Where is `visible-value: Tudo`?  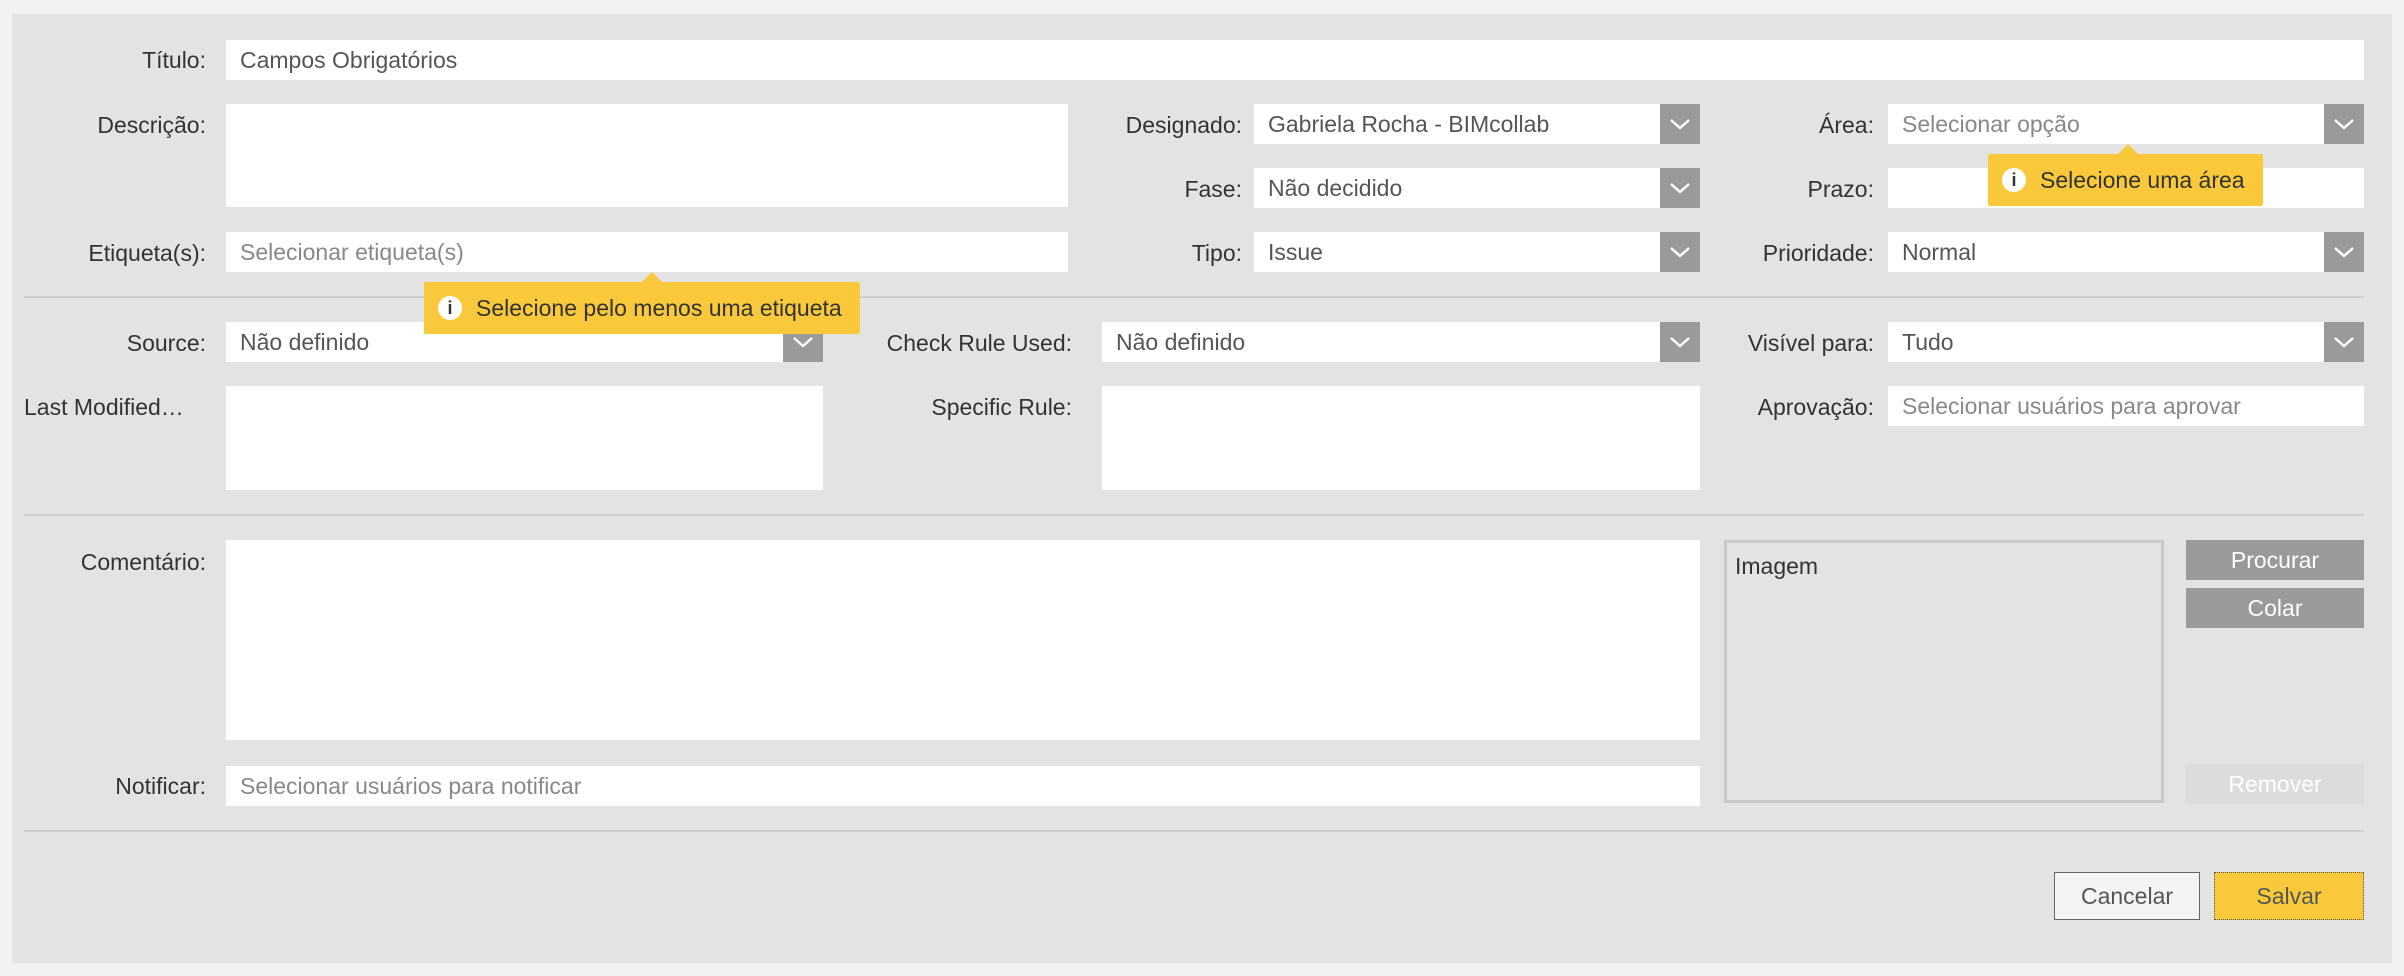 visible-value: Tudo is located at coordinates (1928, 342).